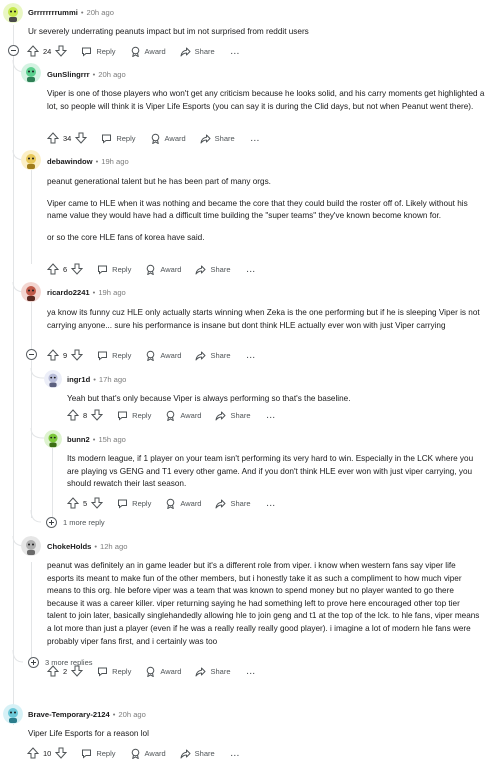 The image size is (497, 763). Describe the element at coordinates (112, 379) in the screenshot. I see `timestamp: 17h ago` at that location.